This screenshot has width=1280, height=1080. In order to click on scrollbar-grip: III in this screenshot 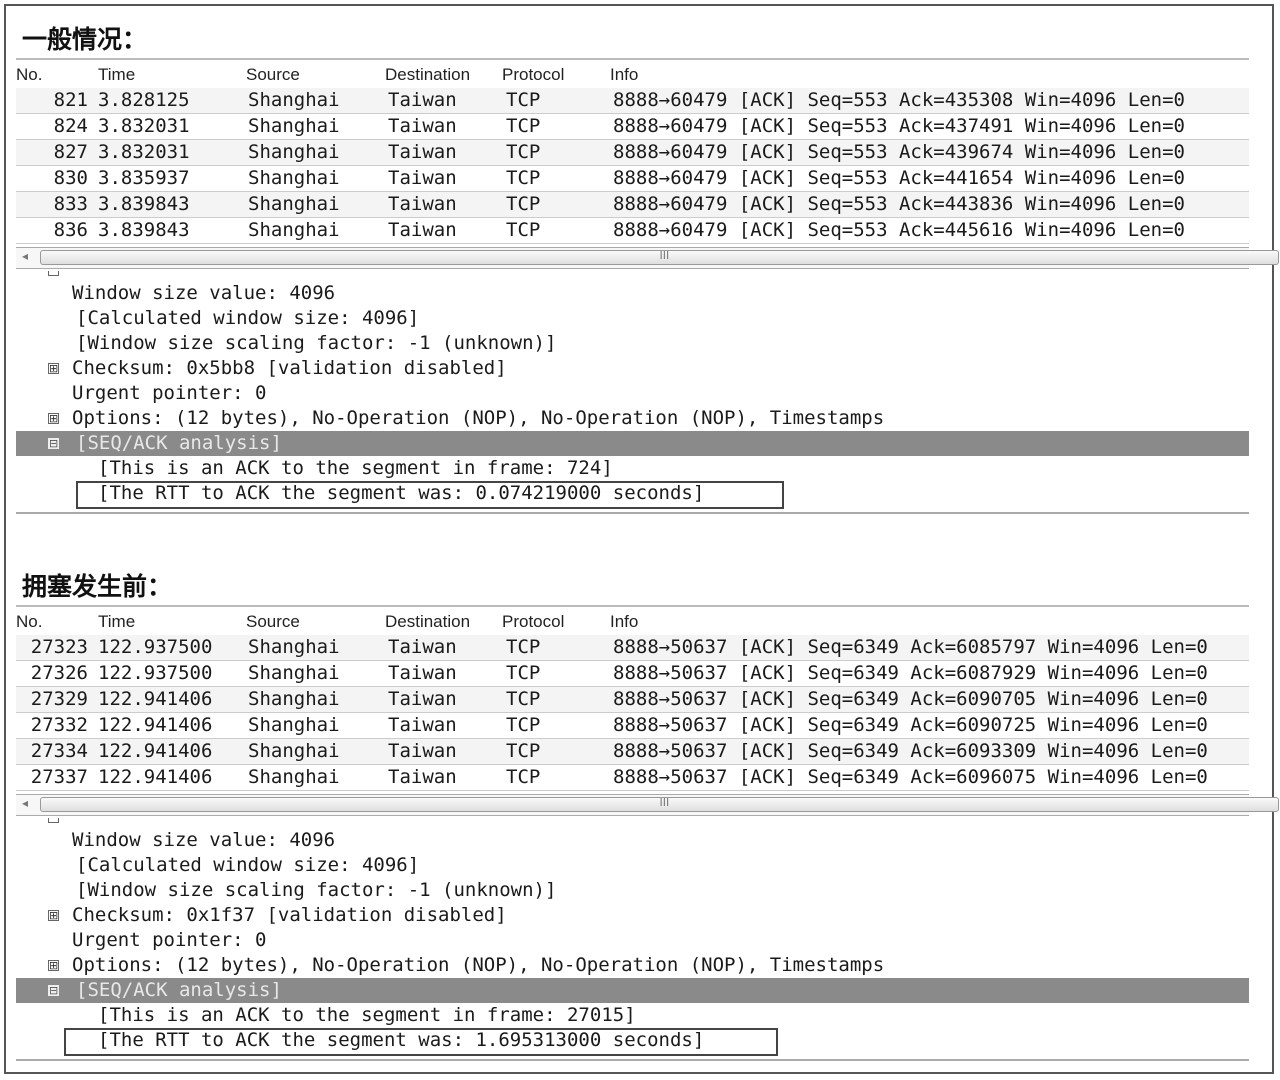, I will do `click(664, 802)`.